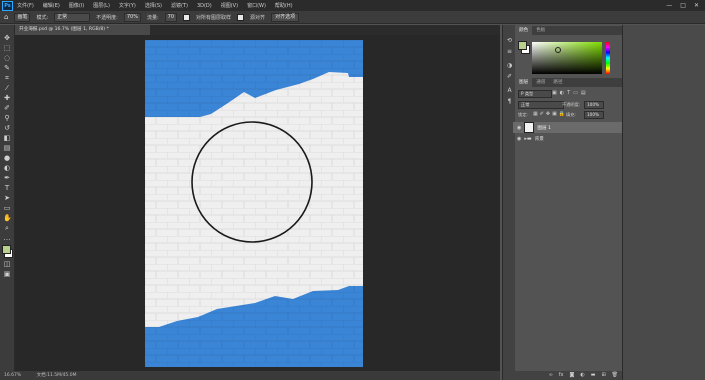 The image size is (705, 380). I want to click on filter-icons: ▣◐T▭▤, so click(570, 93).